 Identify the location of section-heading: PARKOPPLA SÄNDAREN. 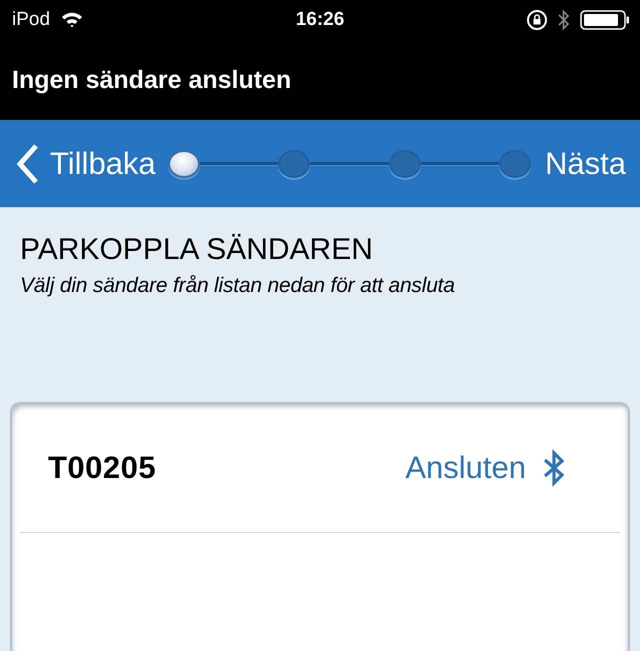
(197, 250).